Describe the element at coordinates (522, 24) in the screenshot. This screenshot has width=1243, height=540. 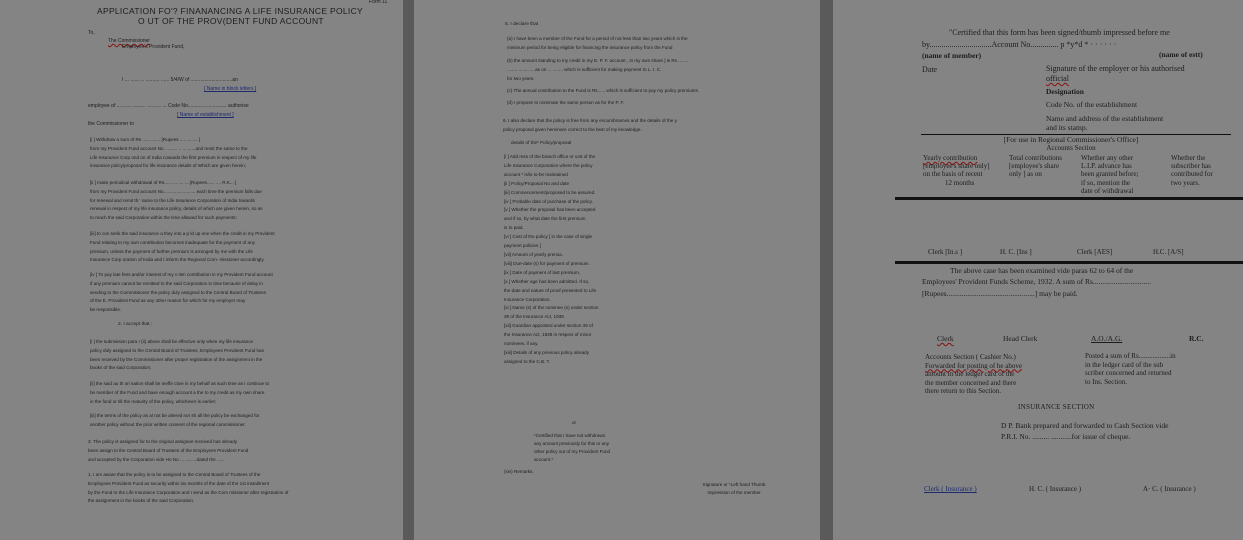
I see `declare-heading: 5. I declare that` at that location.